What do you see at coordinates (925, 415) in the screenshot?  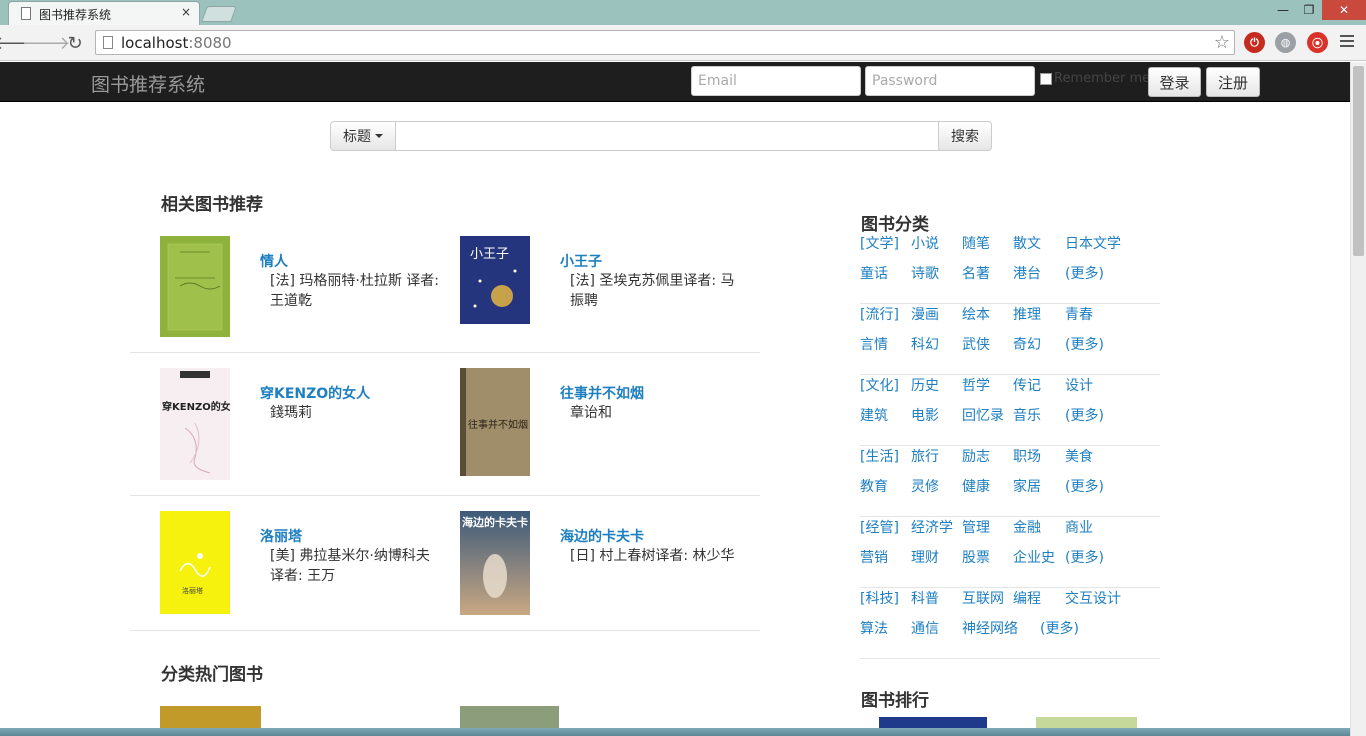 I see `category-link: 电影` at bounding box center [925, 415].